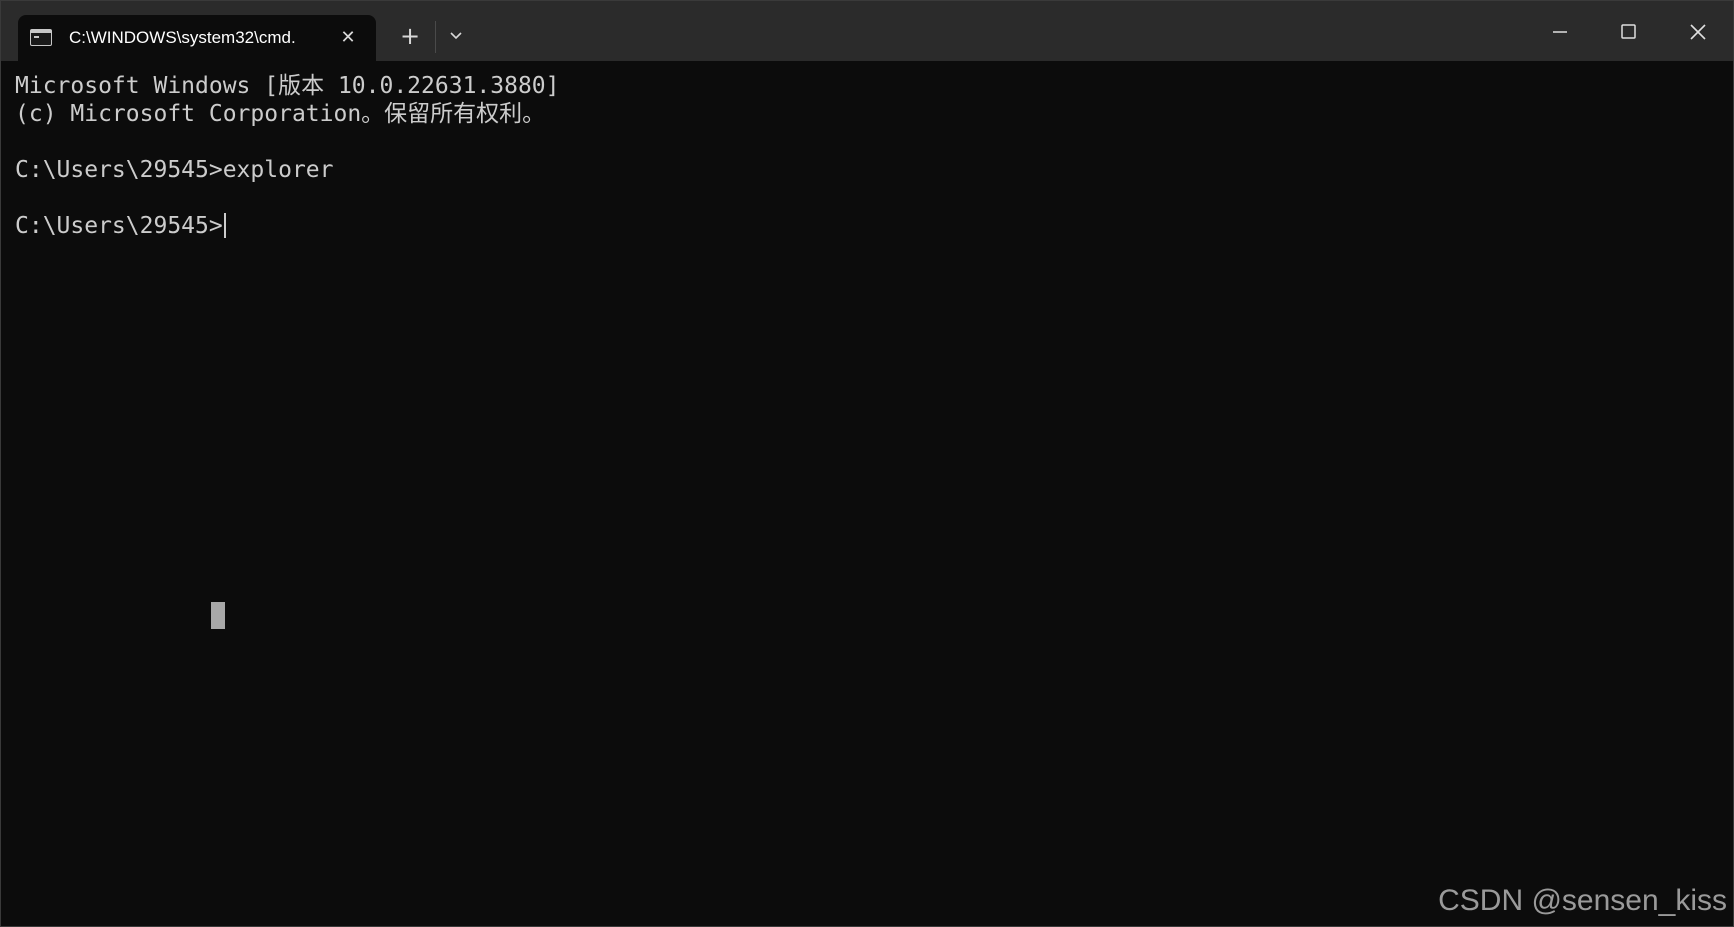  Describe the element at coordinates (280, 114) in the screenshot. I see `terminal-line: (c) Microsoft Corporation。保留所有权利。` at that location.